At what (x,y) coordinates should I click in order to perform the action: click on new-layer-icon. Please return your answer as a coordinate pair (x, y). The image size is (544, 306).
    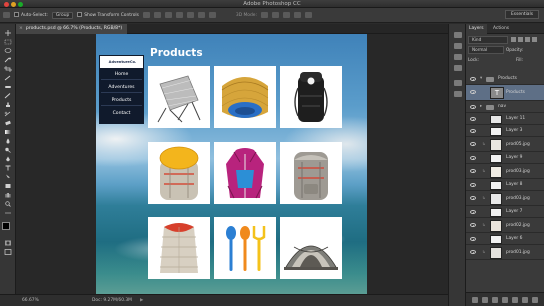
    Looking at the image, I should click on (525, 300).